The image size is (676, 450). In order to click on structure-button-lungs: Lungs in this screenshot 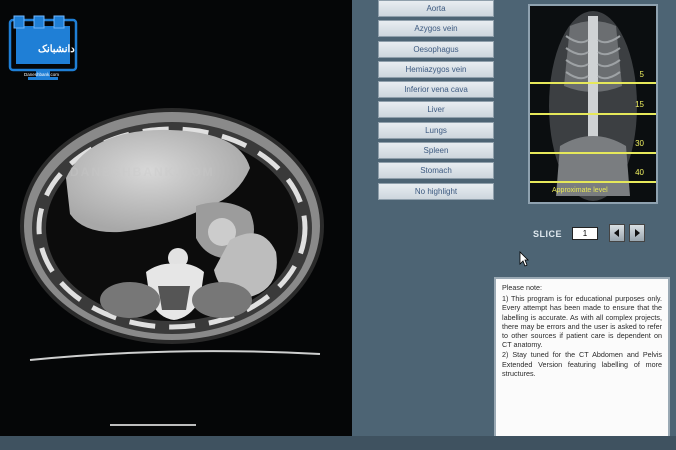, I will do `click(436, 130)`.